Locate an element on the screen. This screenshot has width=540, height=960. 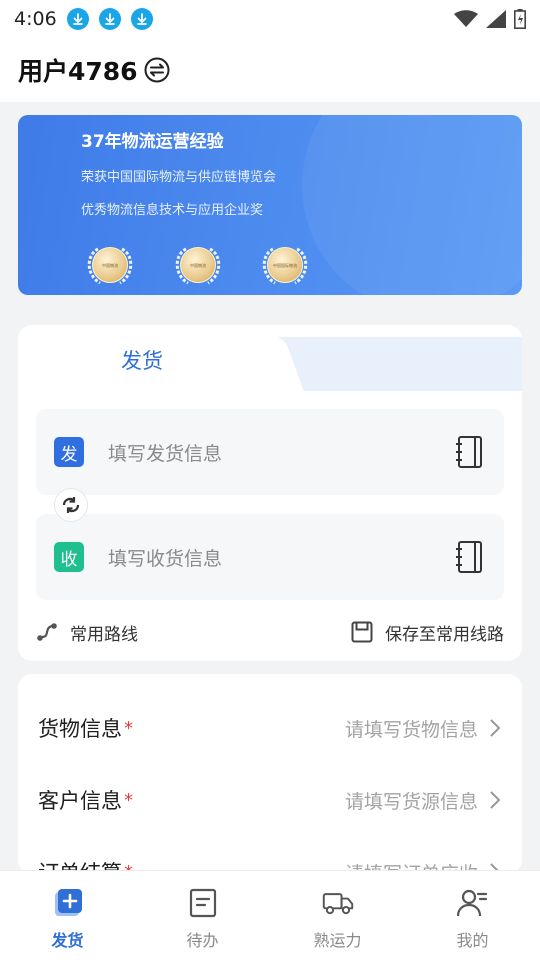
nav-todo: 待办 is located at coordinates (202, 915).